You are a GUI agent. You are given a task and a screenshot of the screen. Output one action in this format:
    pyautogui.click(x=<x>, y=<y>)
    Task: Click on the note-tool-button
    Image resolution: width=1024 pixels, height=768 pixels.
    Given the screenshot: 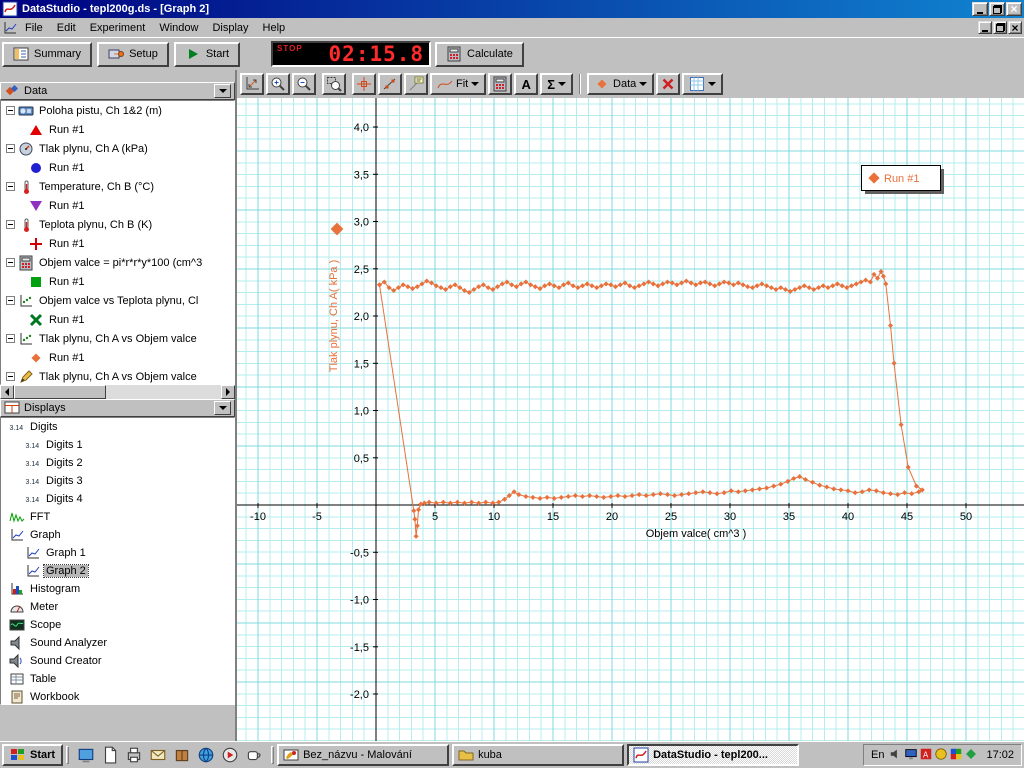 What is the action you would take?
    pyautogui.click(x=416, y=84)
    